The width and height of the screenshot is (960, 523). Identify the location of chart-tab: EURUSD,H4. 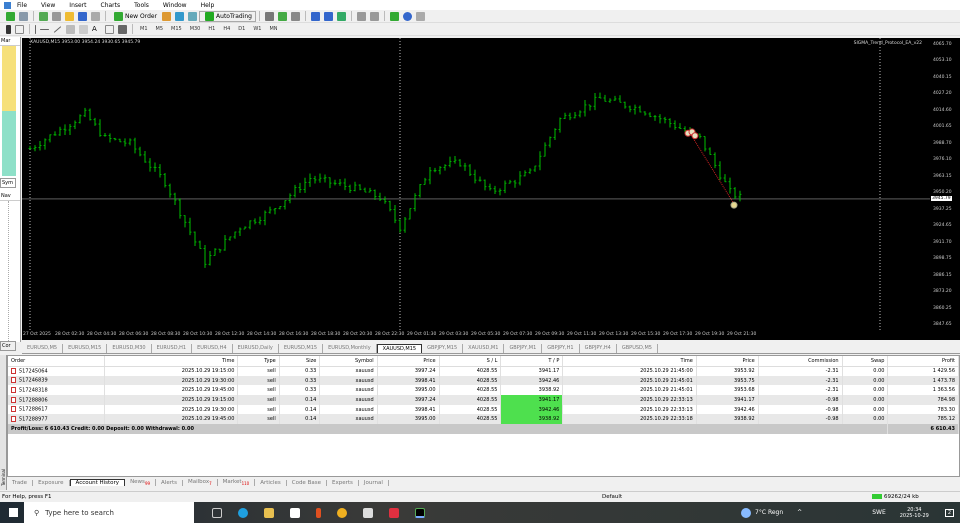
(212, 348).